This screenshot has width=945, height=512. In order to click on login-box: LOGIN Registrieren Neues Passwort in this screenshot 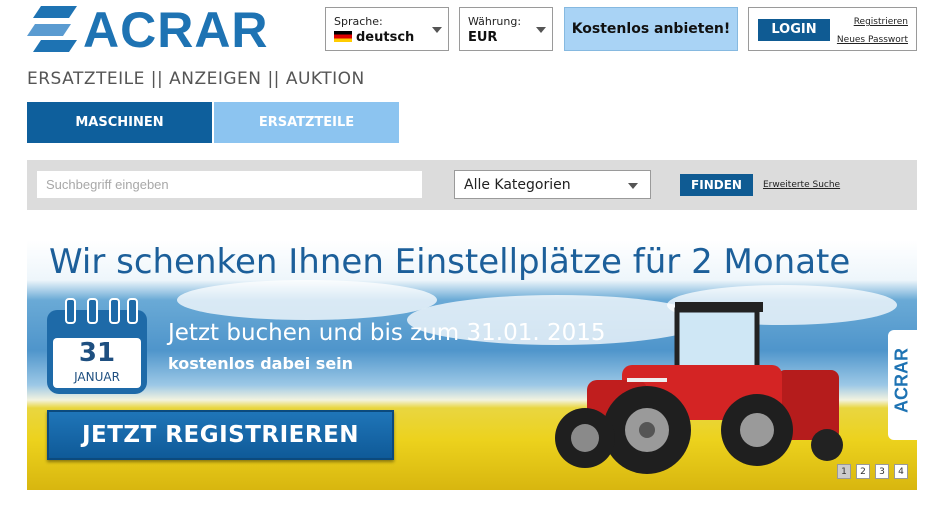, I will do `click(832, 29)`.